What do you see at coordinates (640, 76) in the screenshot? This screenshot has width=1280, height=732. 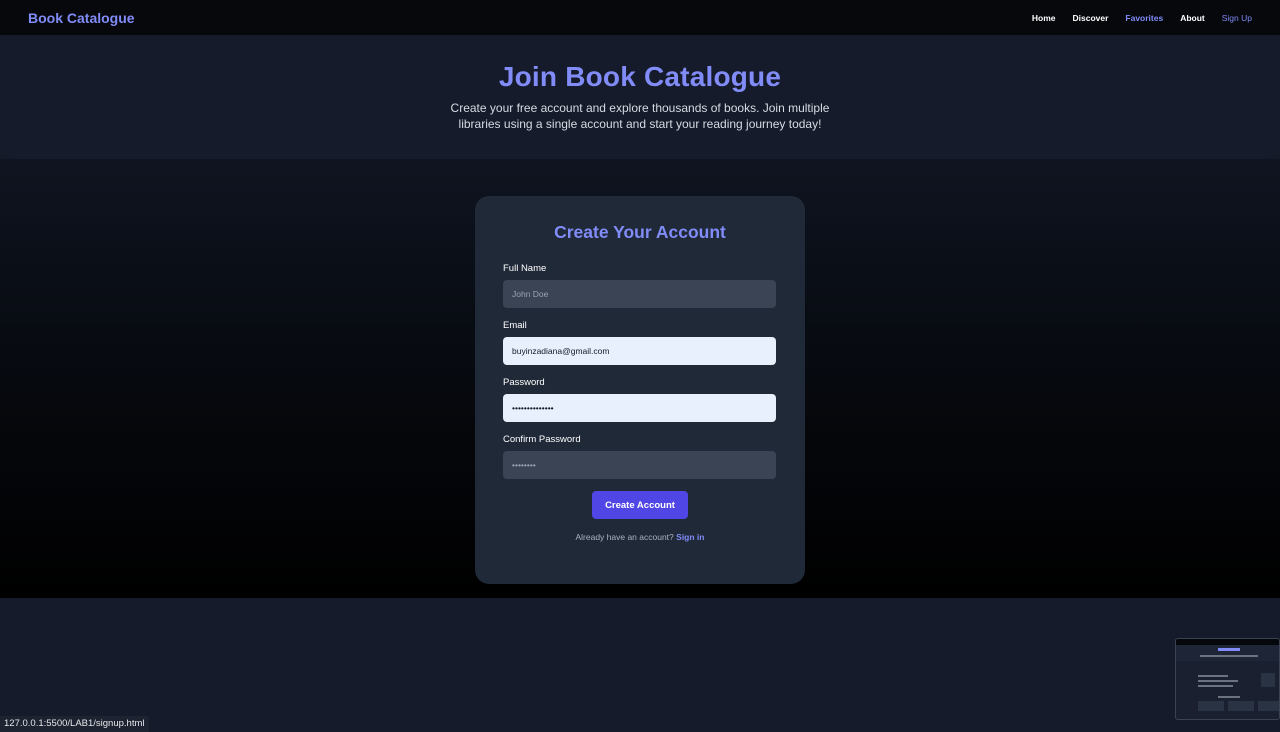 I see `hero-title: Join Book Catalogue` at bounding box center [640, 76].